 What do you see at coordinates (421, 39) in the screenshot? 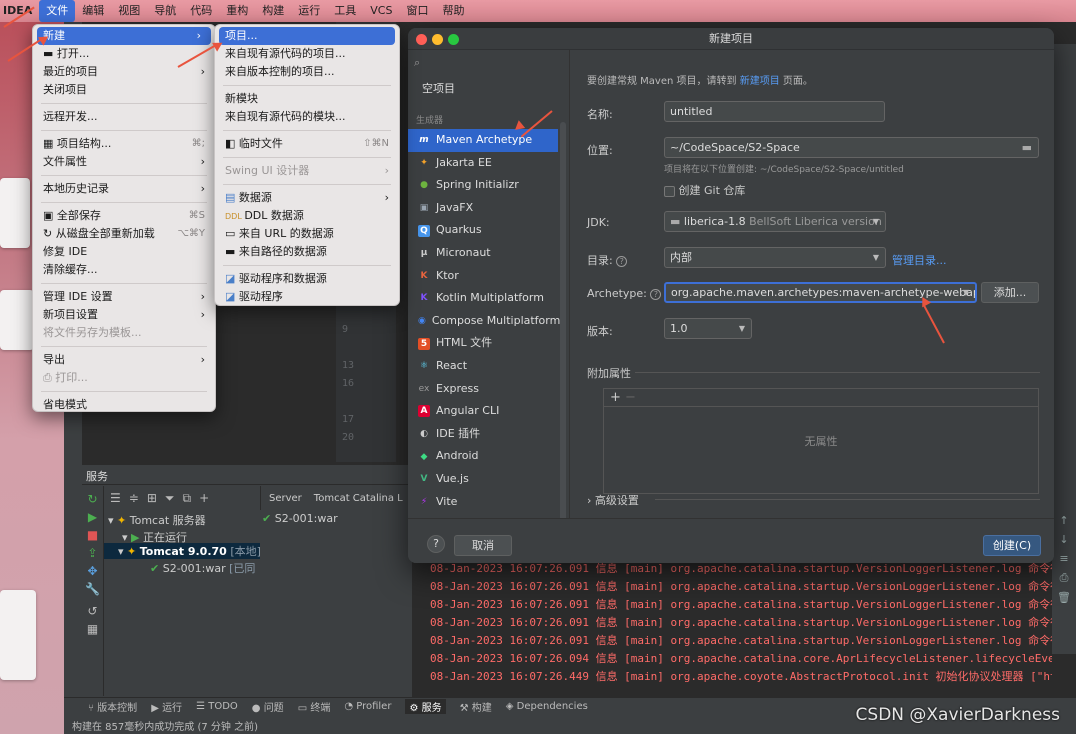
I see `close-window-icon` at bounding box center [421, 39].